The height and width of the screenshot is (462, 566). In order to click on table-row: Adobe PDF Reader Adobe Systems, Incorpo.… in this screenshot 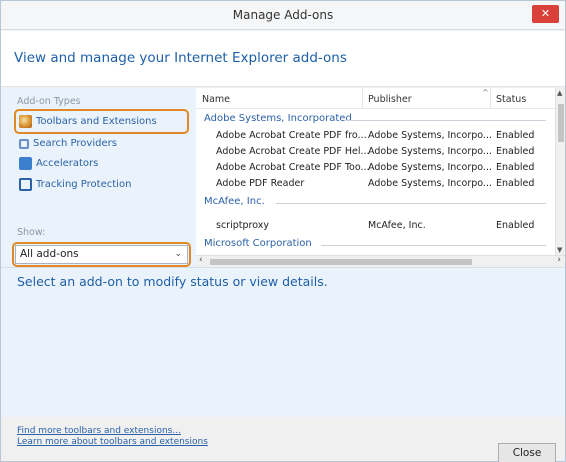, I will do `click(375, 184)`.